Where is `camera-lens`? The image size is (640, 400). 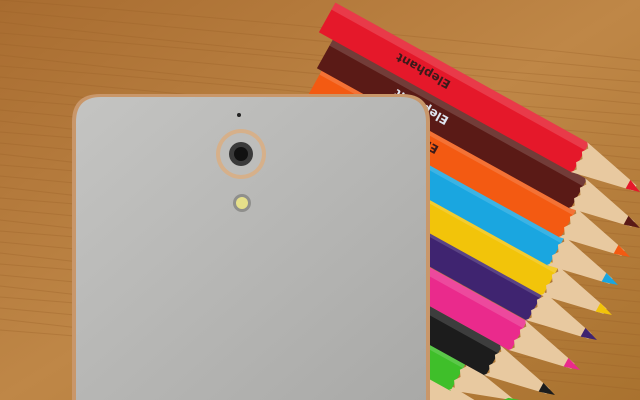 camera-lens is located at coordinates (241, 154).